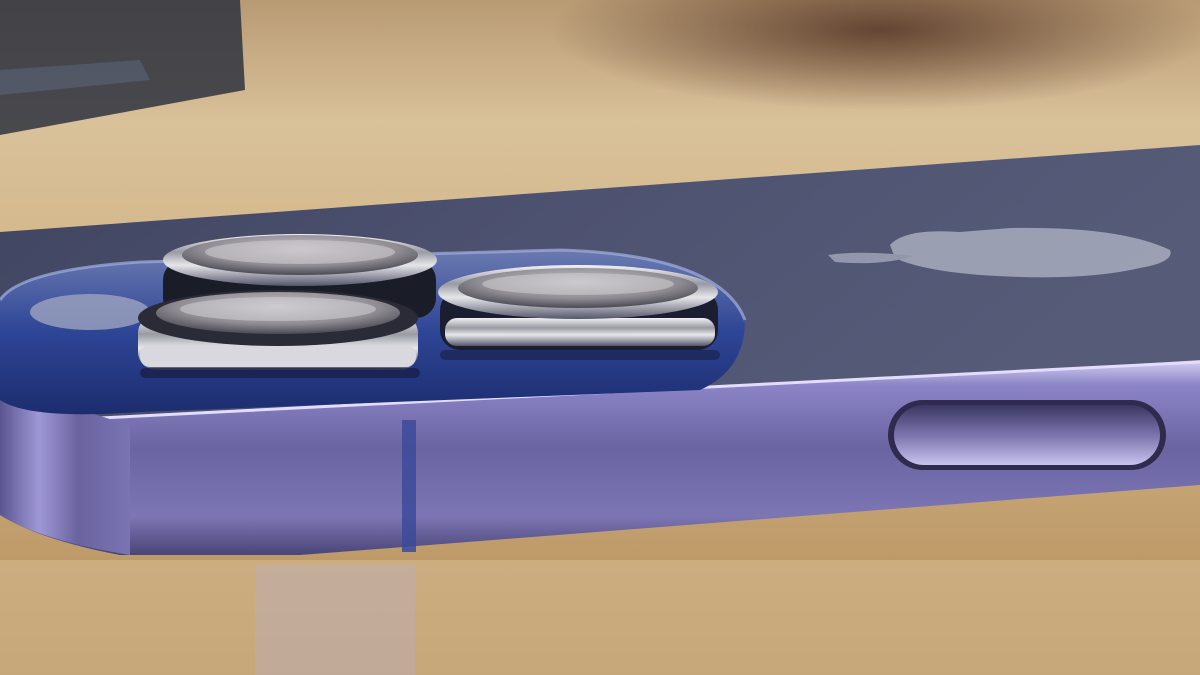 The height and width of the screenshot is (675, 1200). What do you see at coordinates (1027, 435) in the screenshot?
I see `side-button-icon` at bounding box center [1027, 435].